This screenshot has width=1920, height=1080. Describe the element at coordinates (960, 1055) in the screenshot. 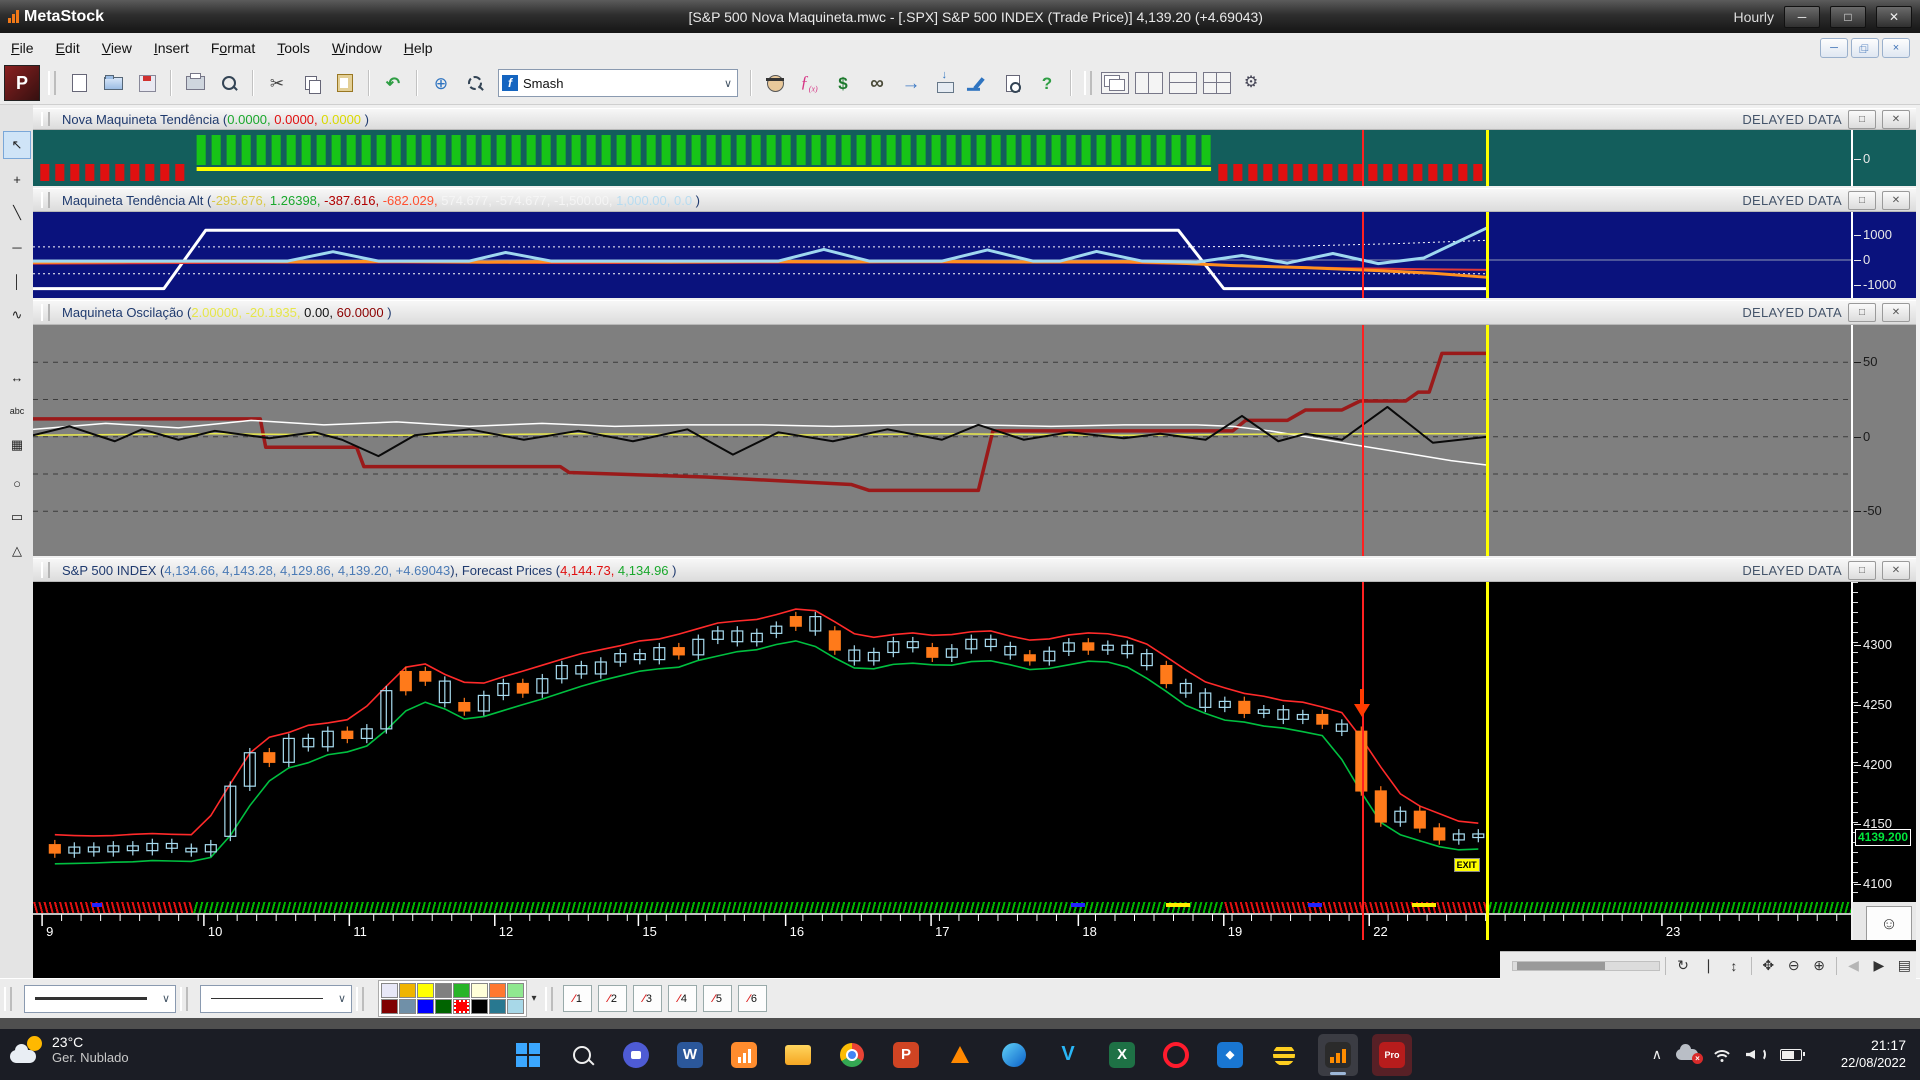

I see `taskbar-app-vlc` at that location.